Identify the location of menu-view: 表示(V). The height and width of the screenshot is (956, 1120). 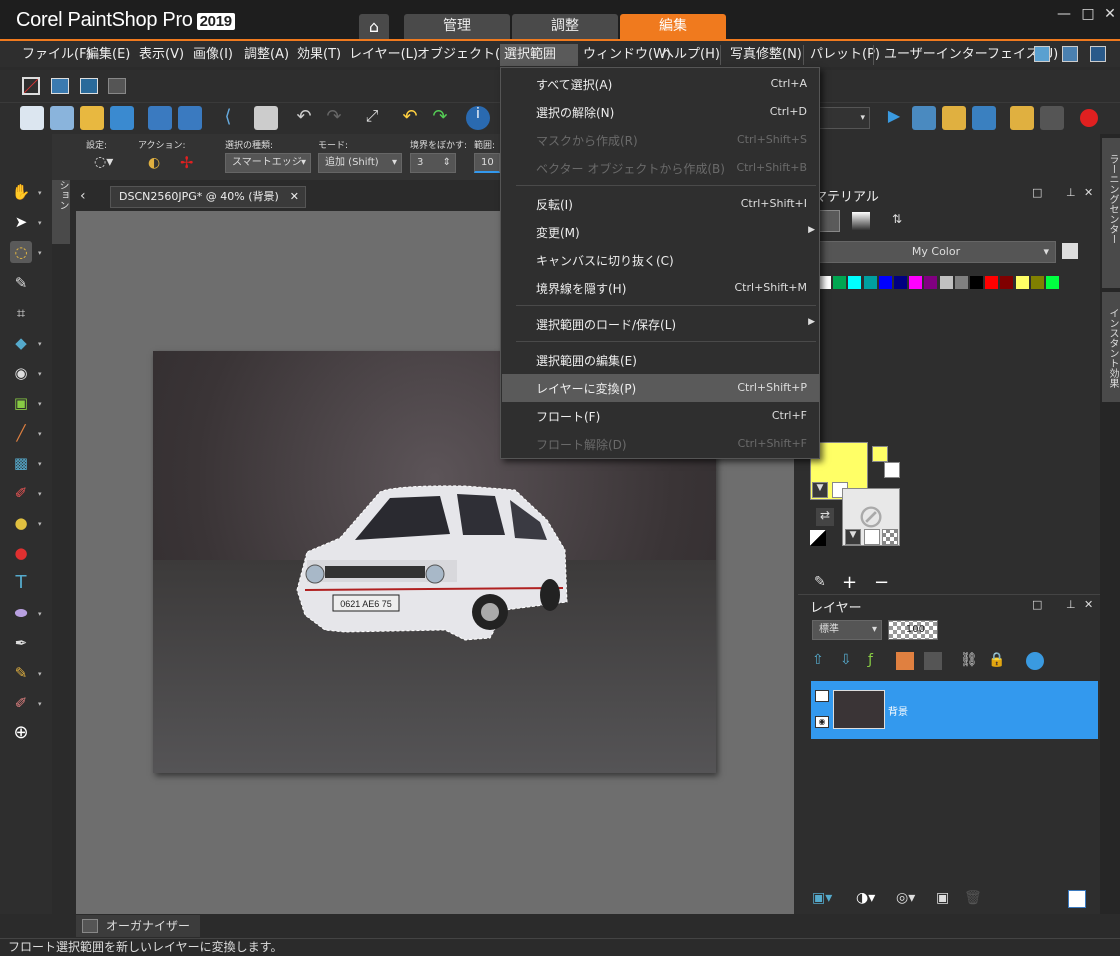
(161, 55).